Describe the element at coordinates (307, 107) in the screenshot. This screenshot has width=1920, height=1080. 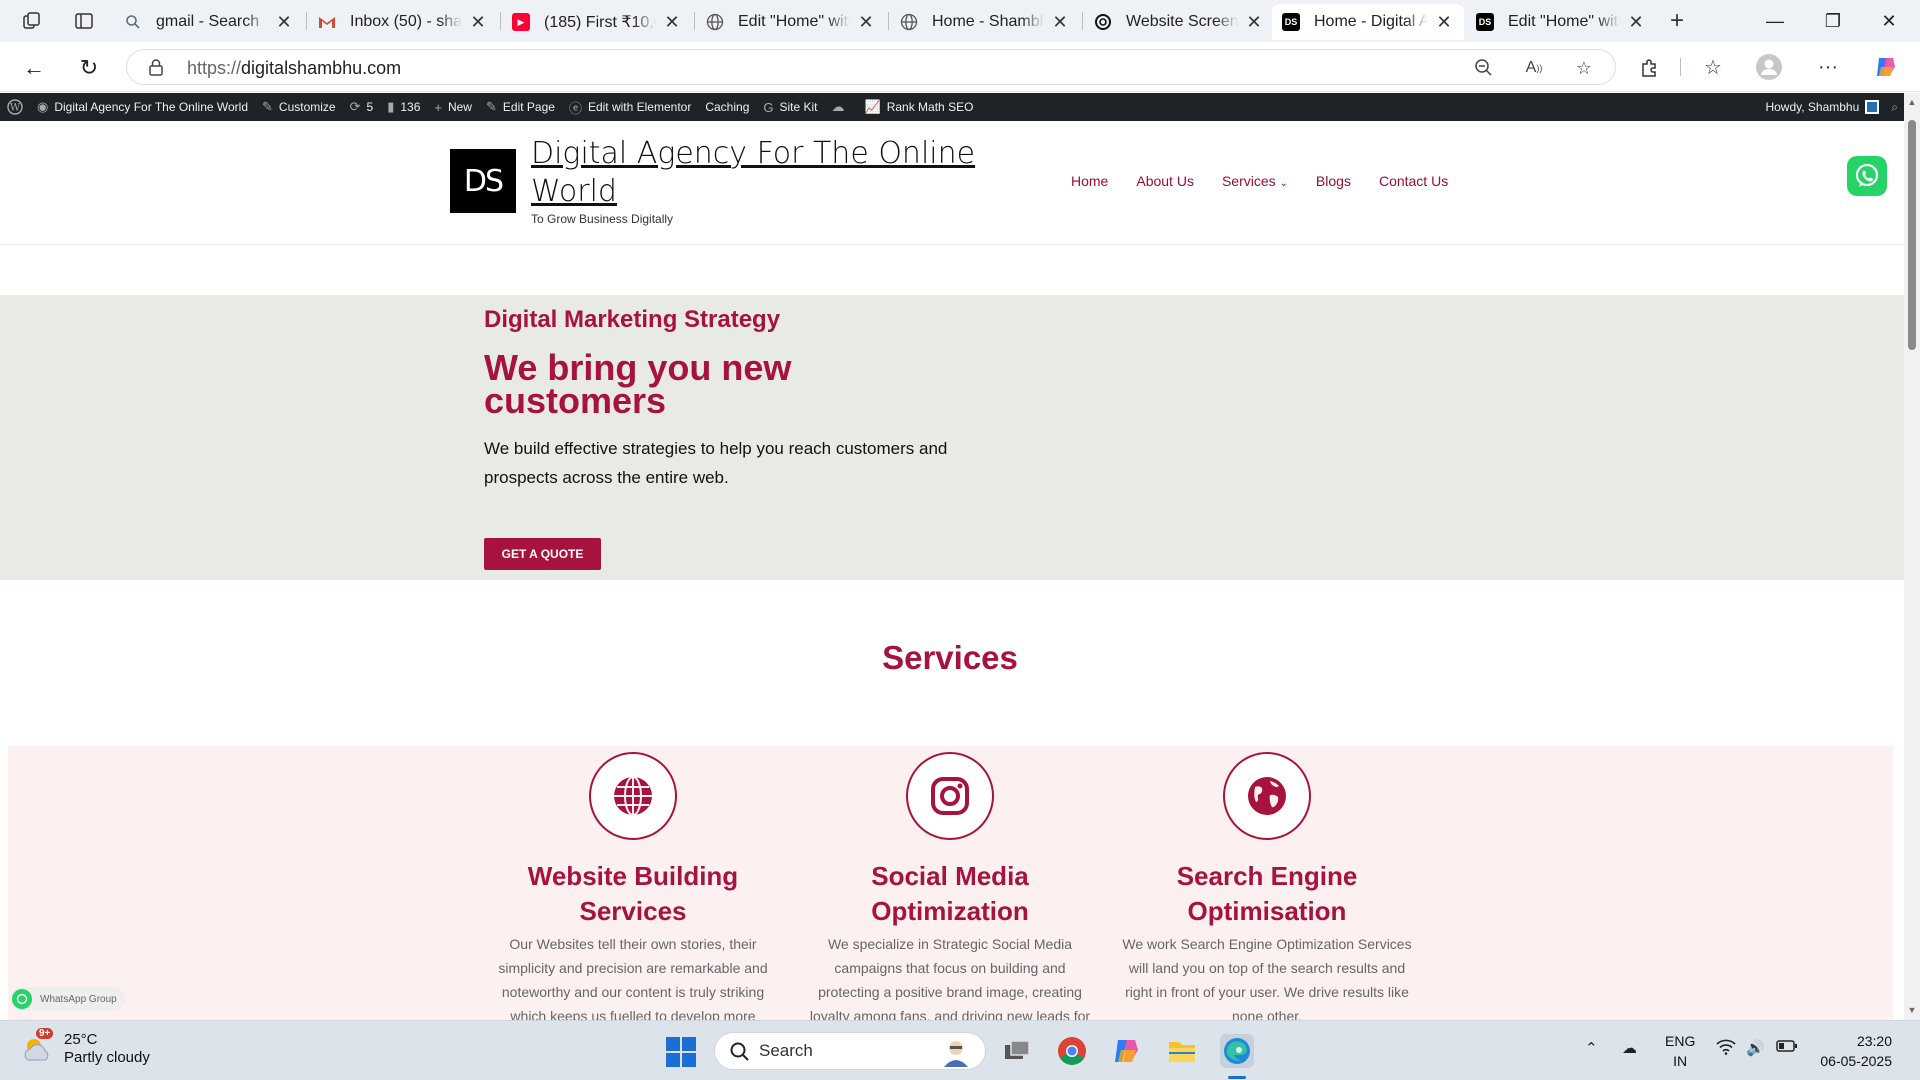
I see `wp-item-label: Customize` at that location.